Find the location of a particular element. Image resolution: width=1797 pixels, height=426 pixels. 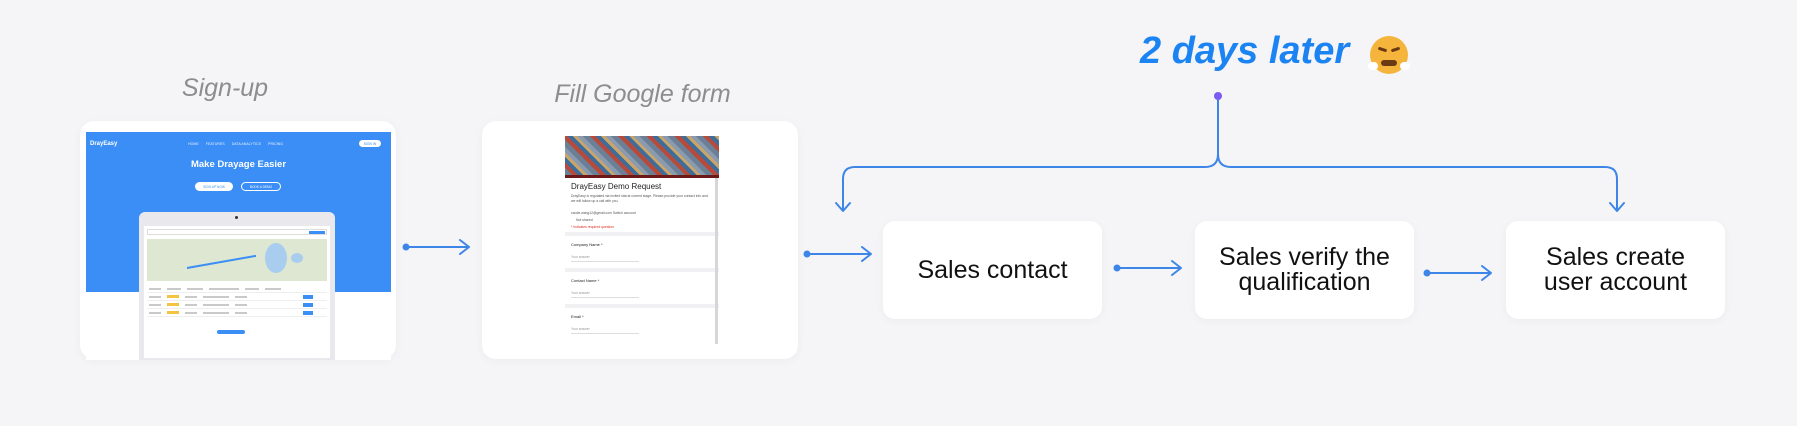

form-title: DrayEasy Demo Request is located at coordinates (616, 186).